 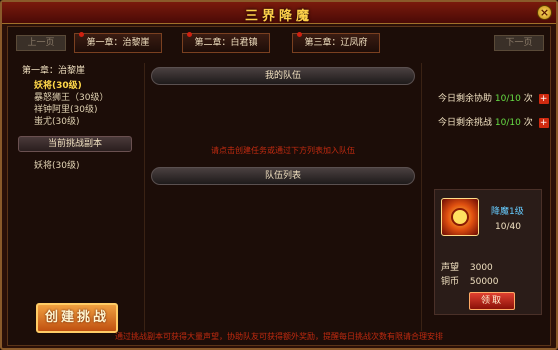 I want to click on boss-item: 蚩尤(30级), so click(x=85, y=122).